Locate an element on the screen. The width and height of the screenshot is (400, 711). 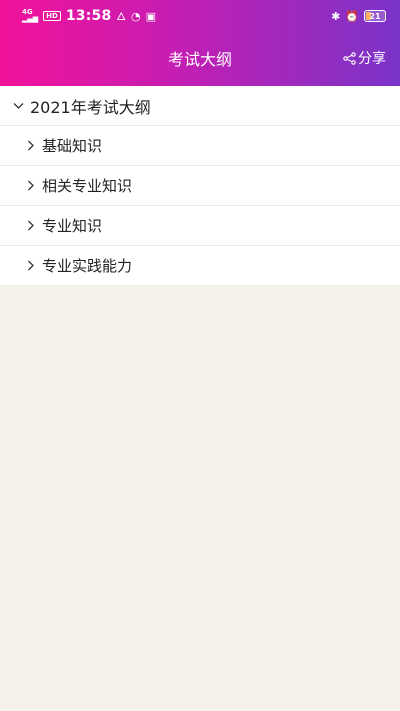
header: 4G ▂▄▆ HD 13:58 🜂 ◔ ▣ ✱ ⏰ 21 考试大纲 分享 is located at coordinates (200, 43).